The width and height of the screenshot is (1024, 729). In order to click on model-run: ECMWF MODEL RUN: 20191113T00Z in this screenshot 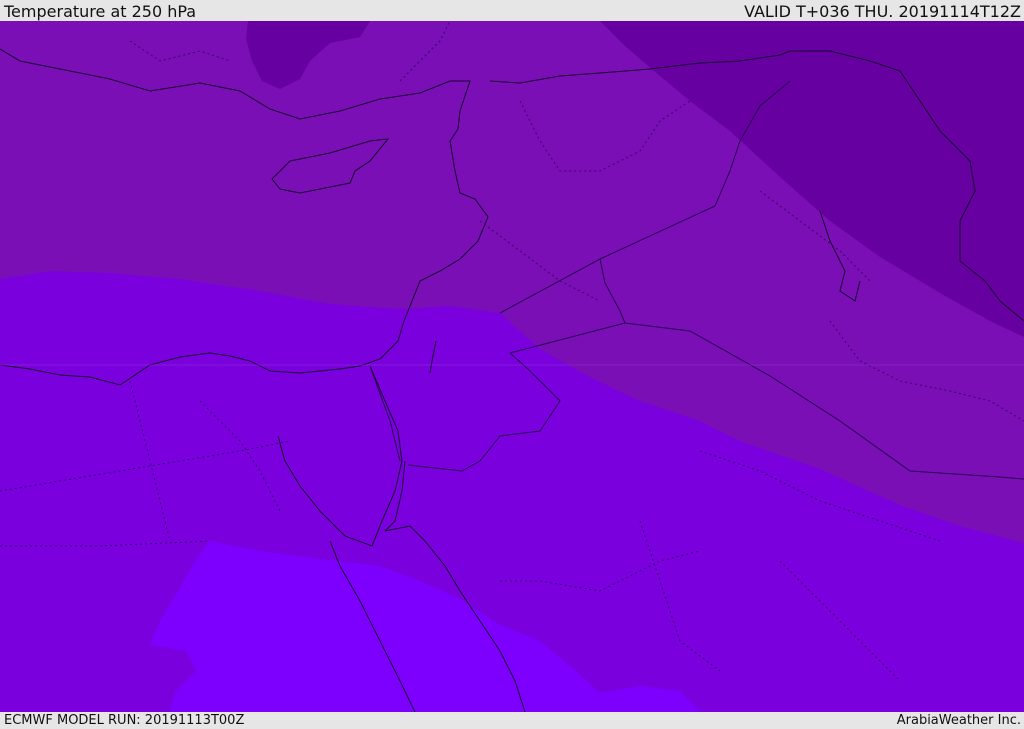, I will do `click(124, 720)`.